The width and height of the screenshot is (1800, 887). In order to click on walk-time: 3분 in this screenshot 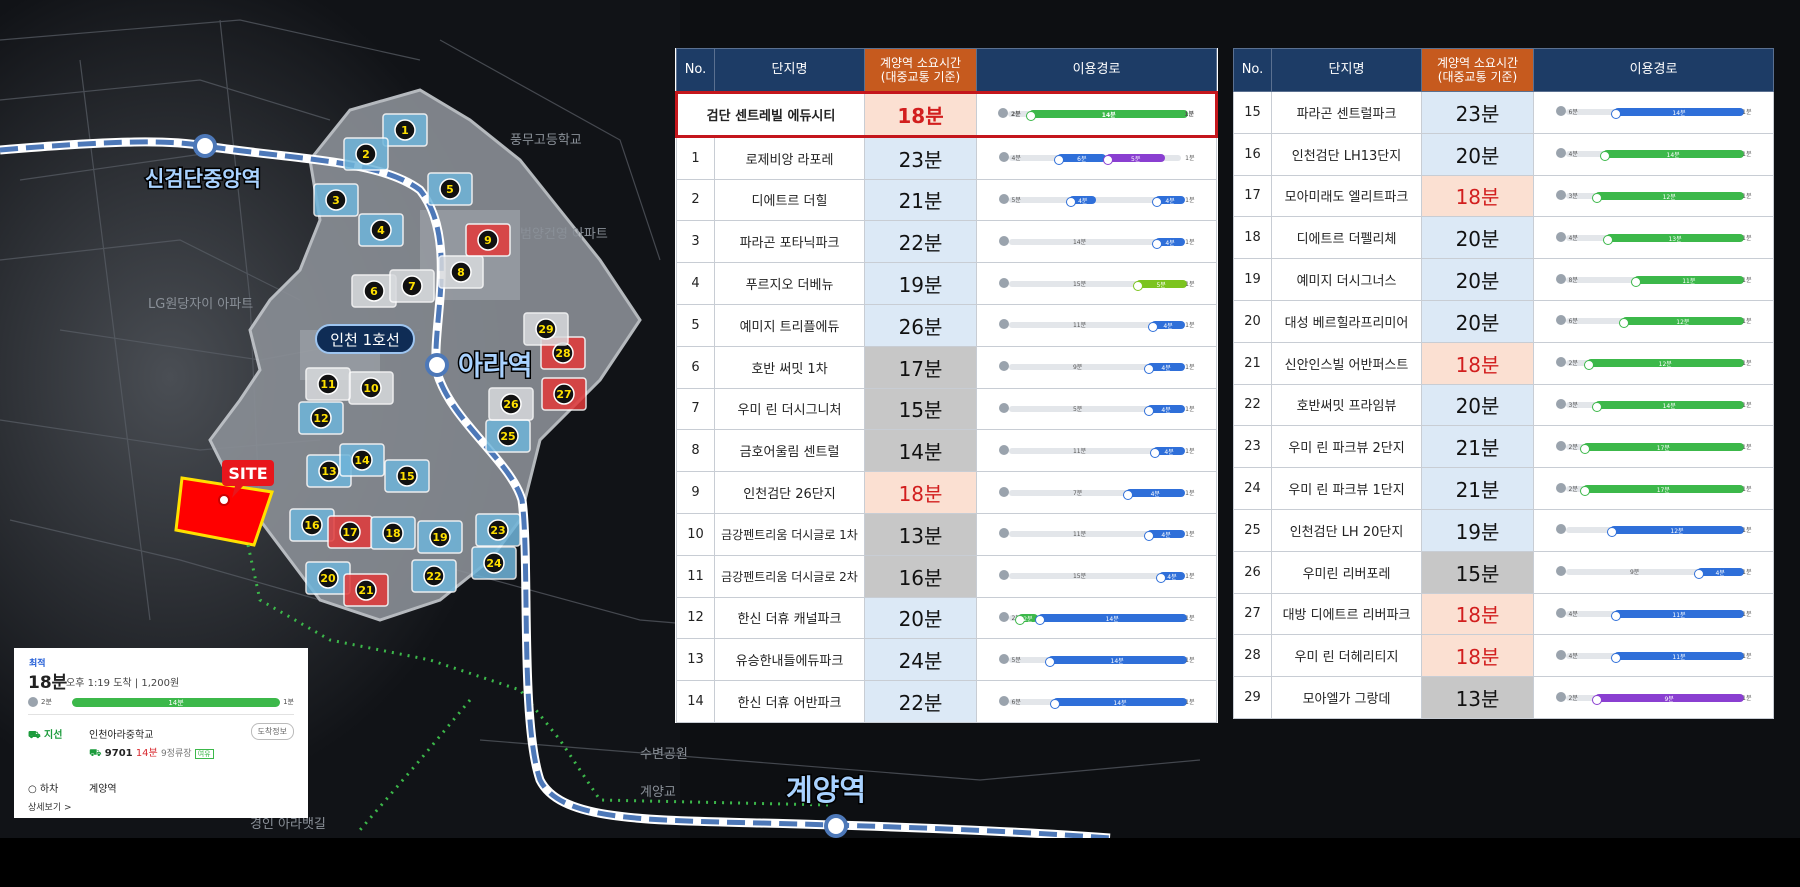, I will do `click(1573, 196)`.